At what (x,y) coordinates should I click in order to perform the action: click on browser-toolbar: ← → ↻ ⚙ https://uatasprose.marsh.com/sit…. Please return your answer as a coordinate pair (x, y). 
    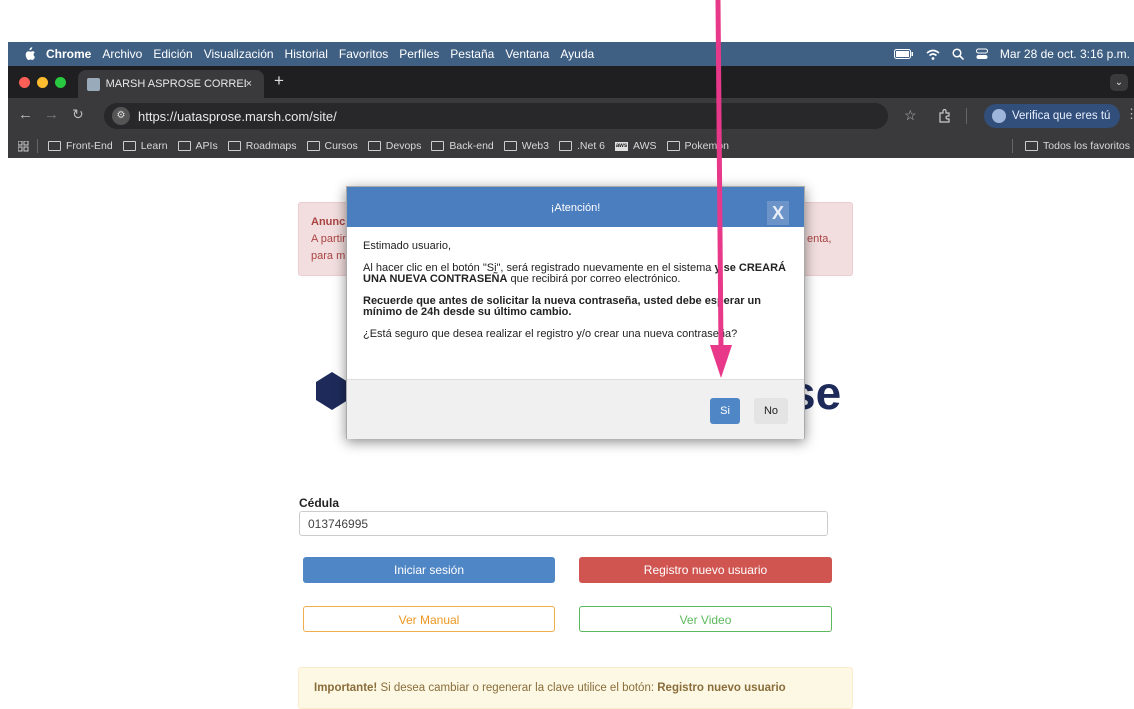
    Looking at the image, I should click on (571, 116).